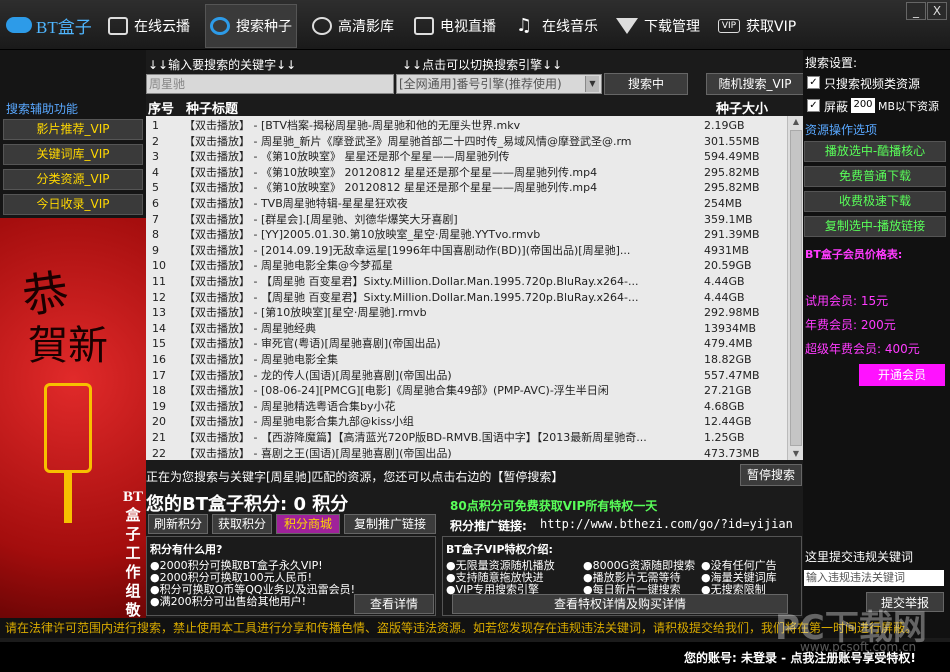  Describe the element at coordinates (455, 26) in the screenshot. I see `tab-tv-live: 电视直播` at that location.